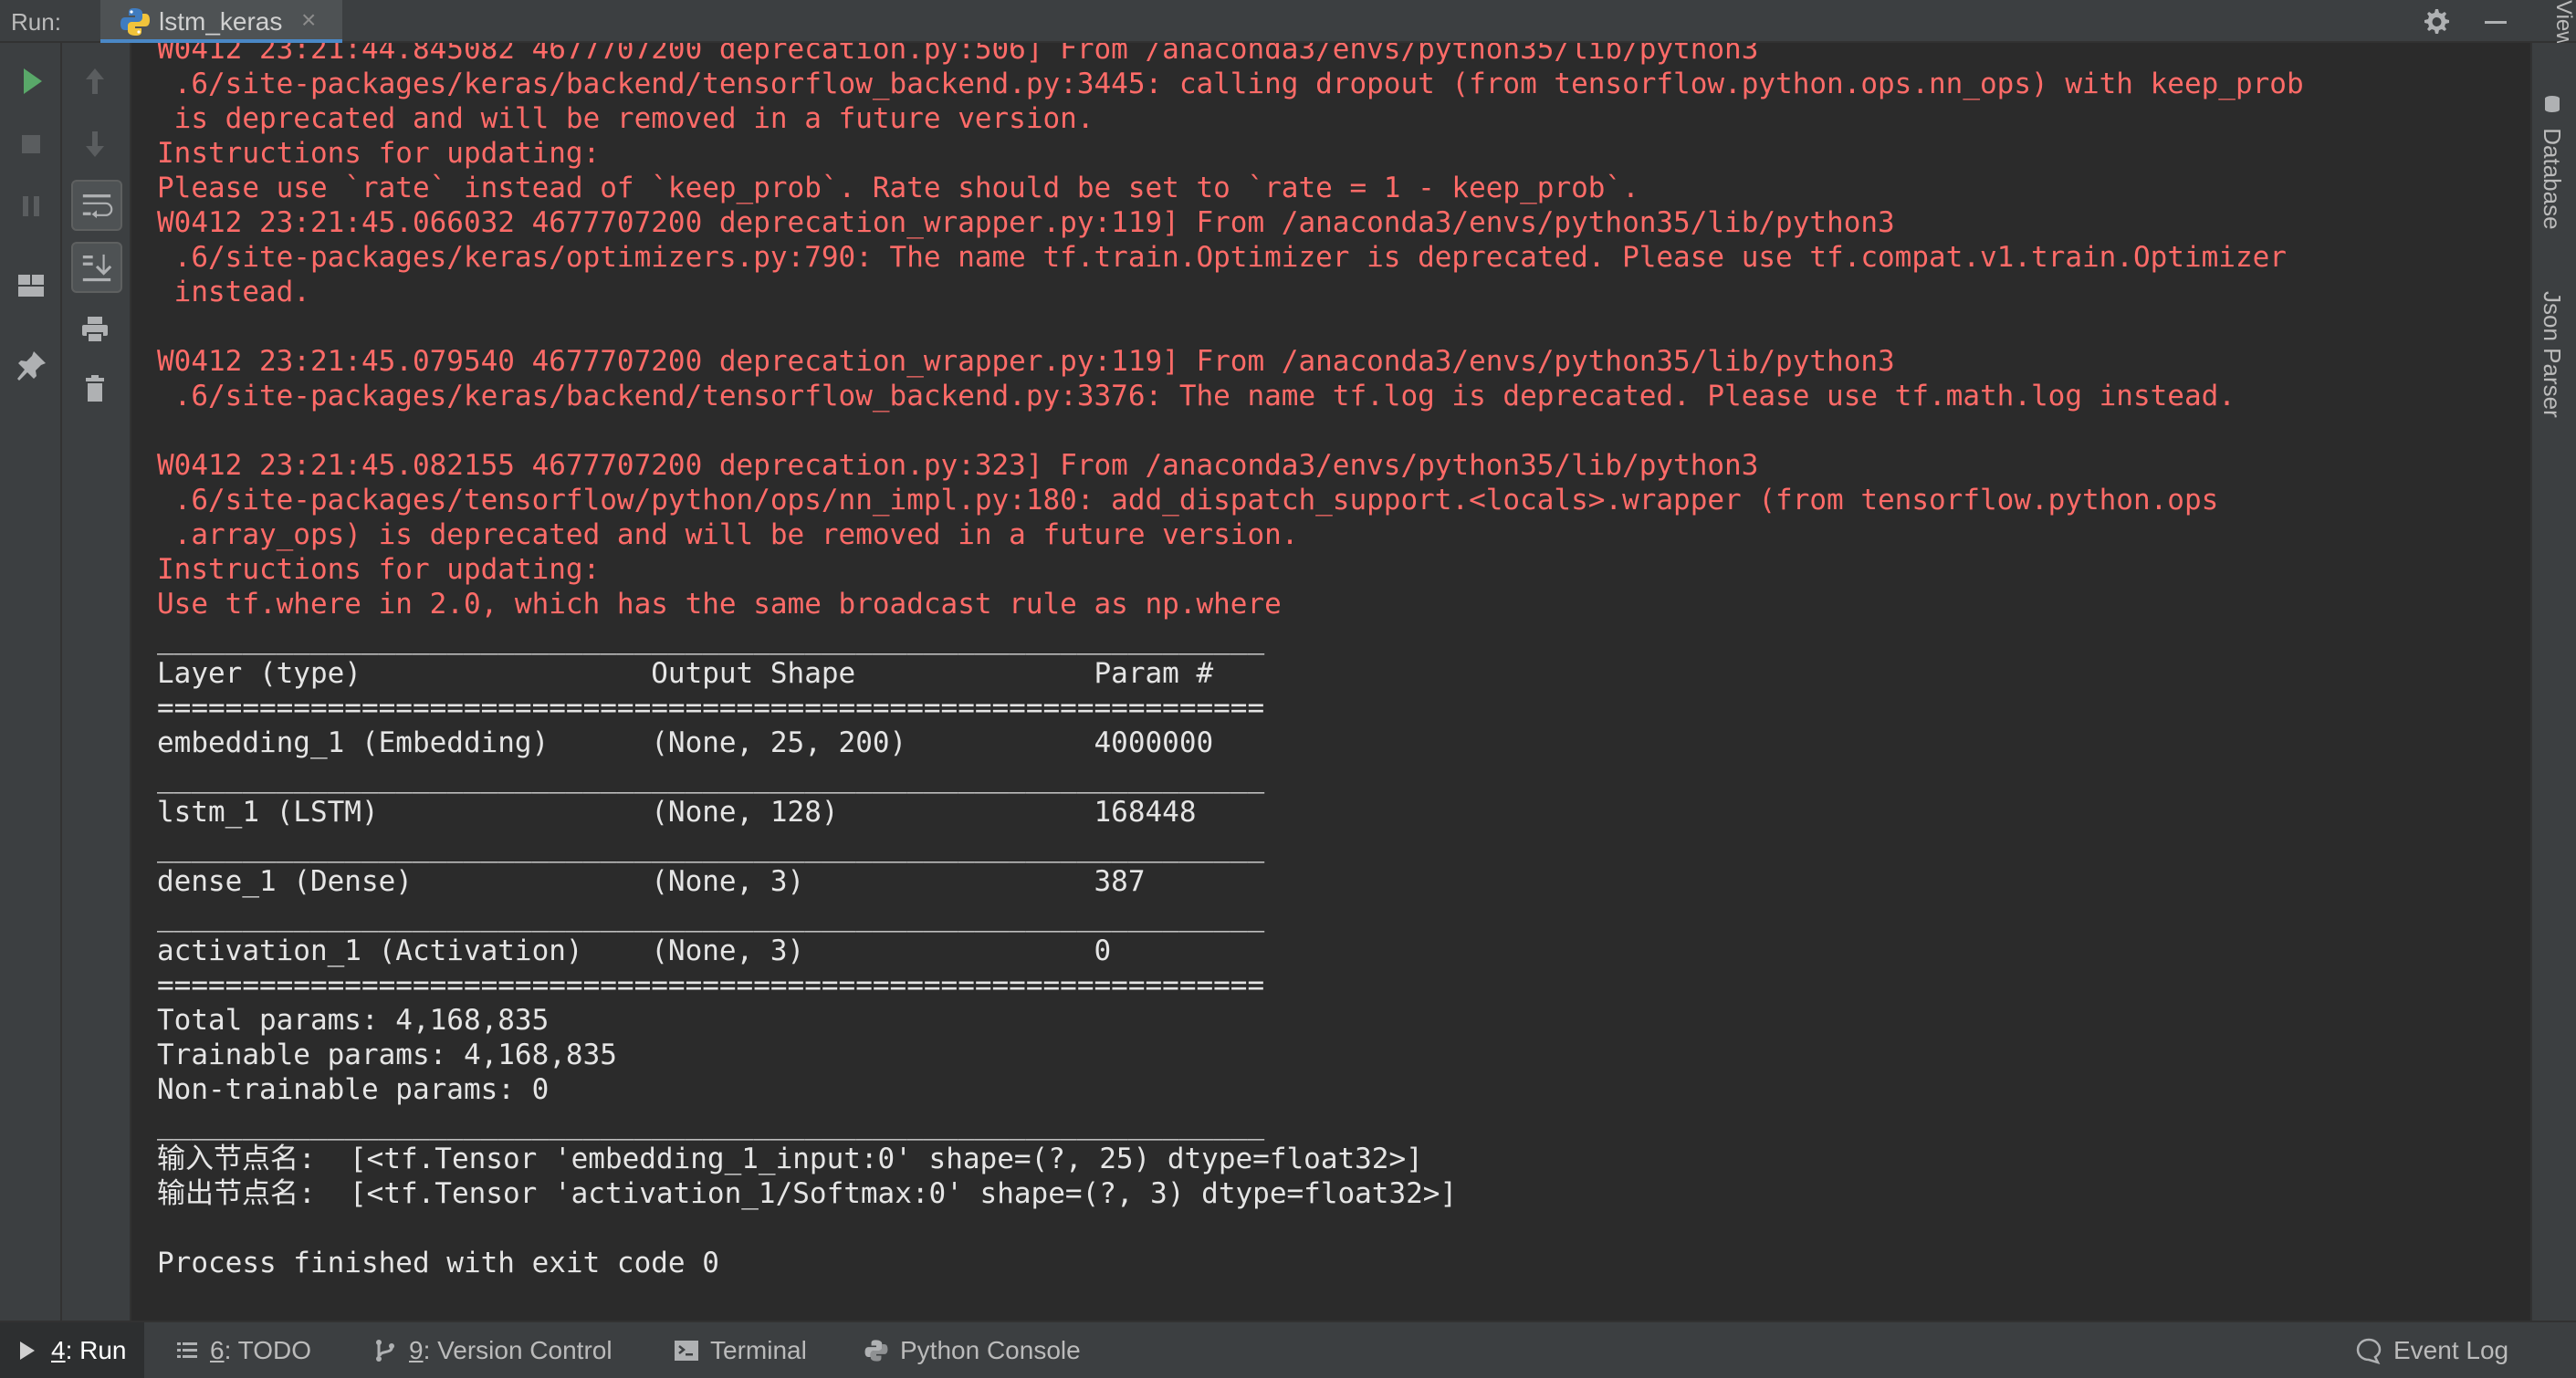 The width and height of the screenshot is (2576, 1378). What do you see at coordinates (96, 1349) in the screenshot?
I see `run-tool-label: : Run` at bounding box center [96, 1349].